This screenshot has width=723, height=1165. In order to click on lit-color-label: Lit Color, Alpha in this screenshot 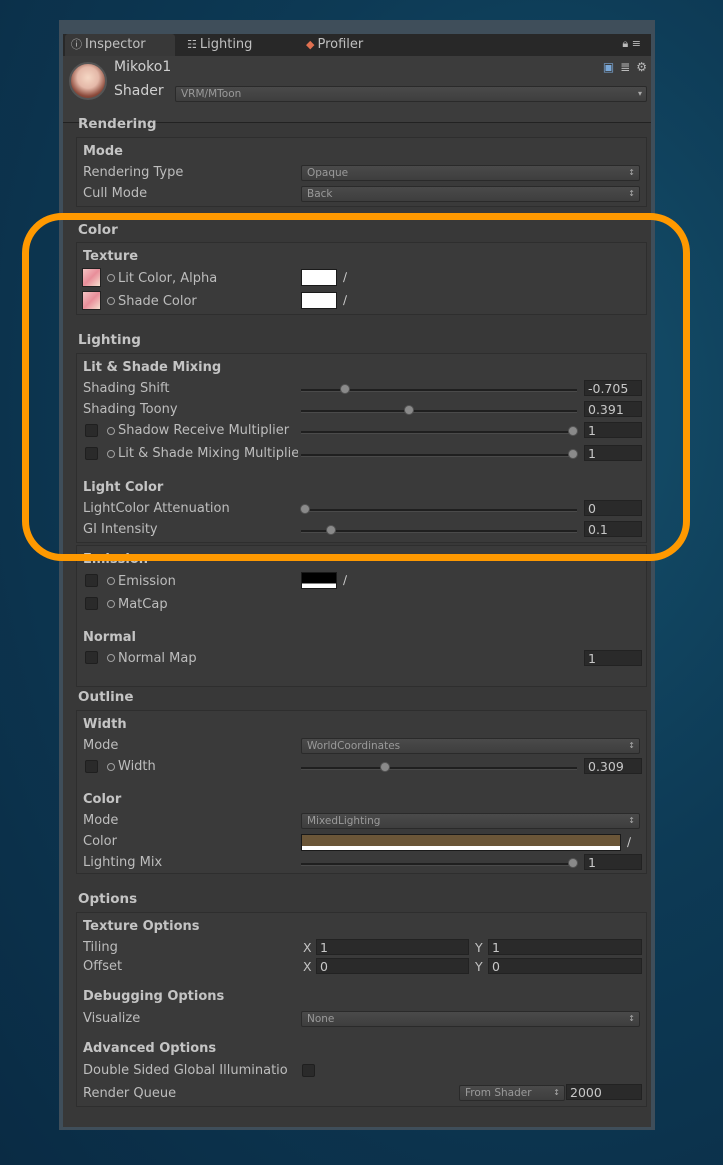, I will do `click(168, 278)`.